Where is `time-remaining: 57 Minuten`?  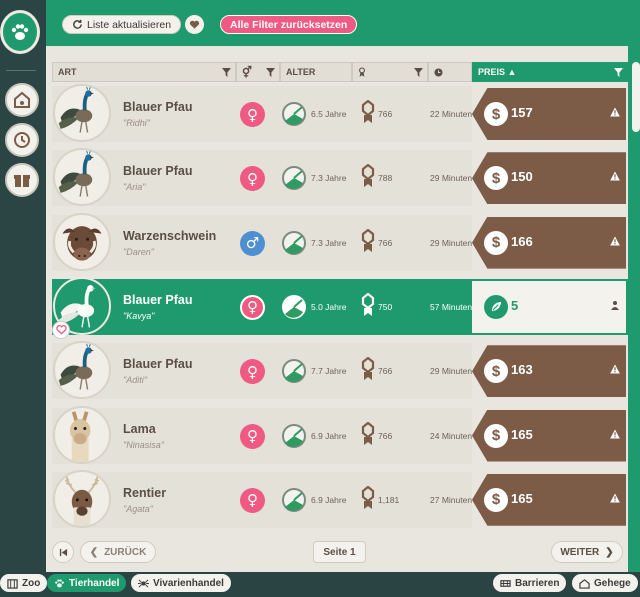
time-remaining: 57 Minuten is located at coordinates (451, 306).